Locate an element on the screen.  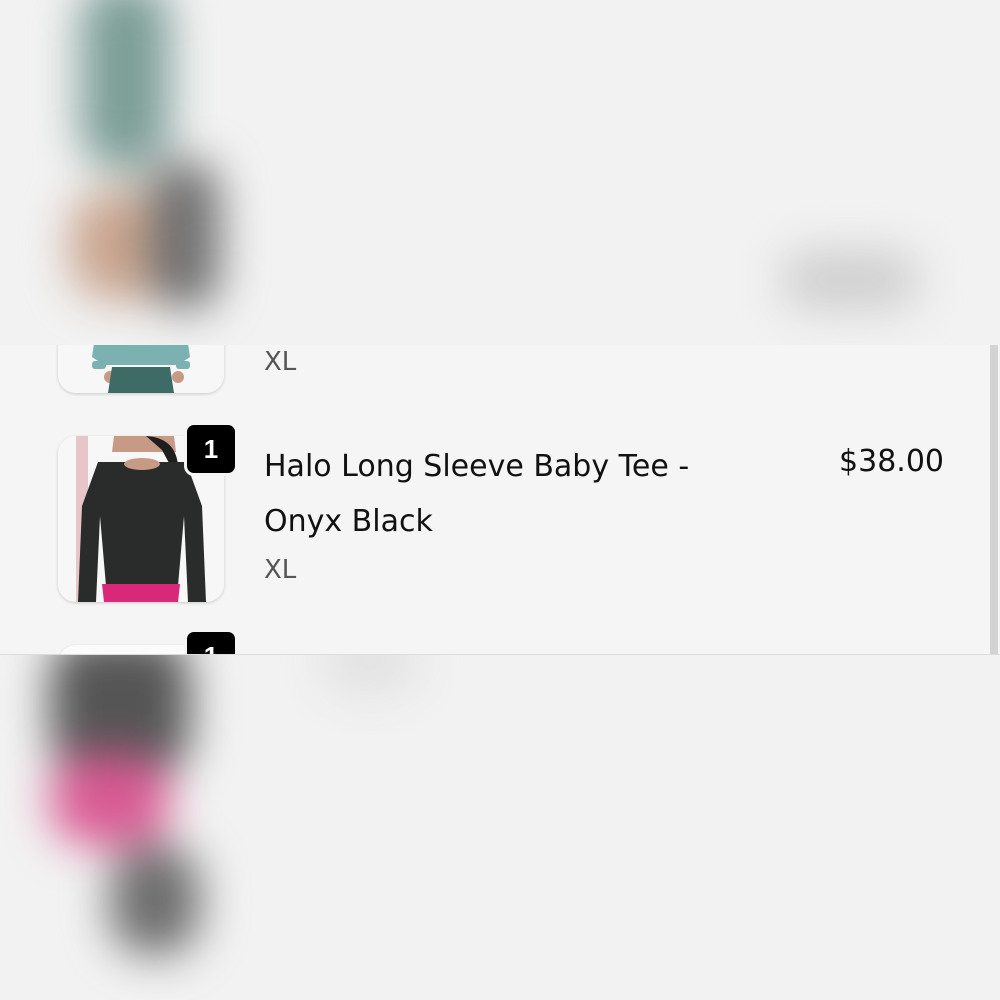
item-price: $38.00 is located at coordinates (891, 461).